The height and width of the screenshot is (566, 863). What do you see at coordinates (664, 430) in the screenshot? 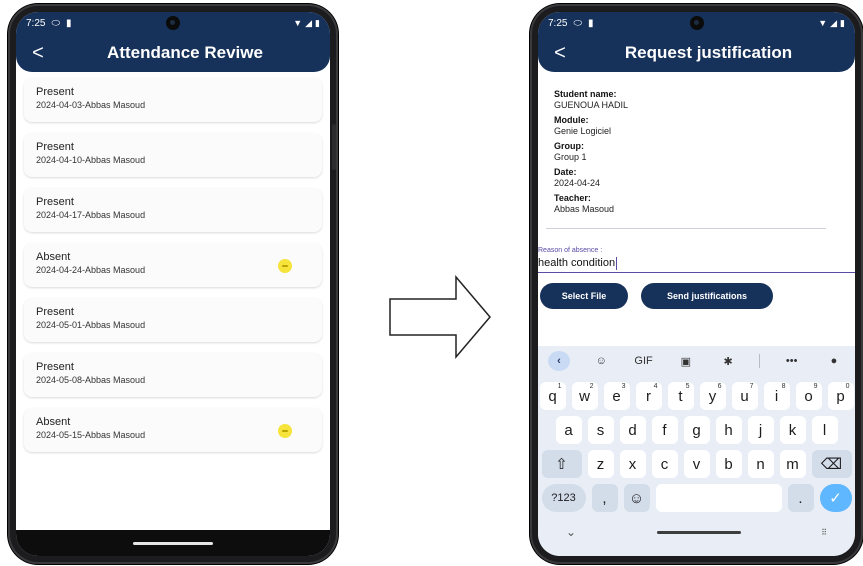
I see `key-f: f` at bounding box center [664, 430].